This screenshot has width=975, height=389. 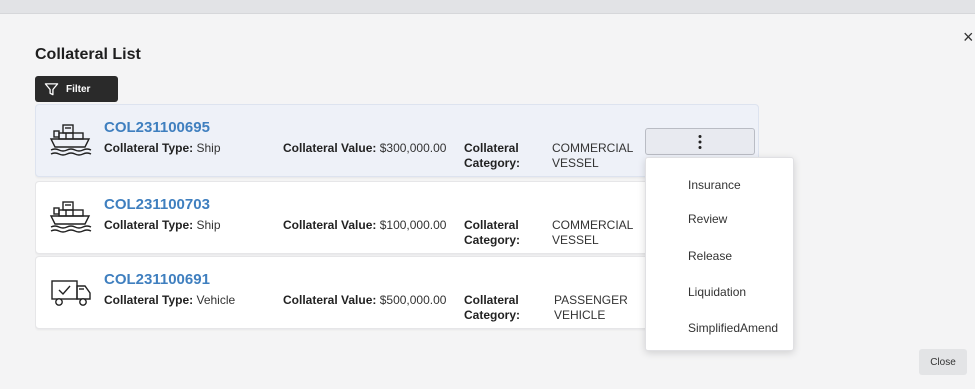 What do you see at coordinates (51, 88) in the screenshot?
I see `filter-icon` at bounding box center [51, 88].